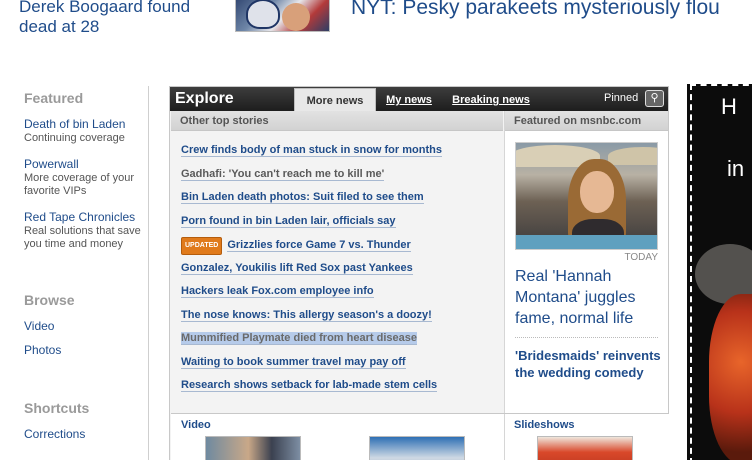 This screenshot has width=752, height=460. Describe the element at coordinates (736, 168) in the screenshot. I see `ad-text: in` at that location.